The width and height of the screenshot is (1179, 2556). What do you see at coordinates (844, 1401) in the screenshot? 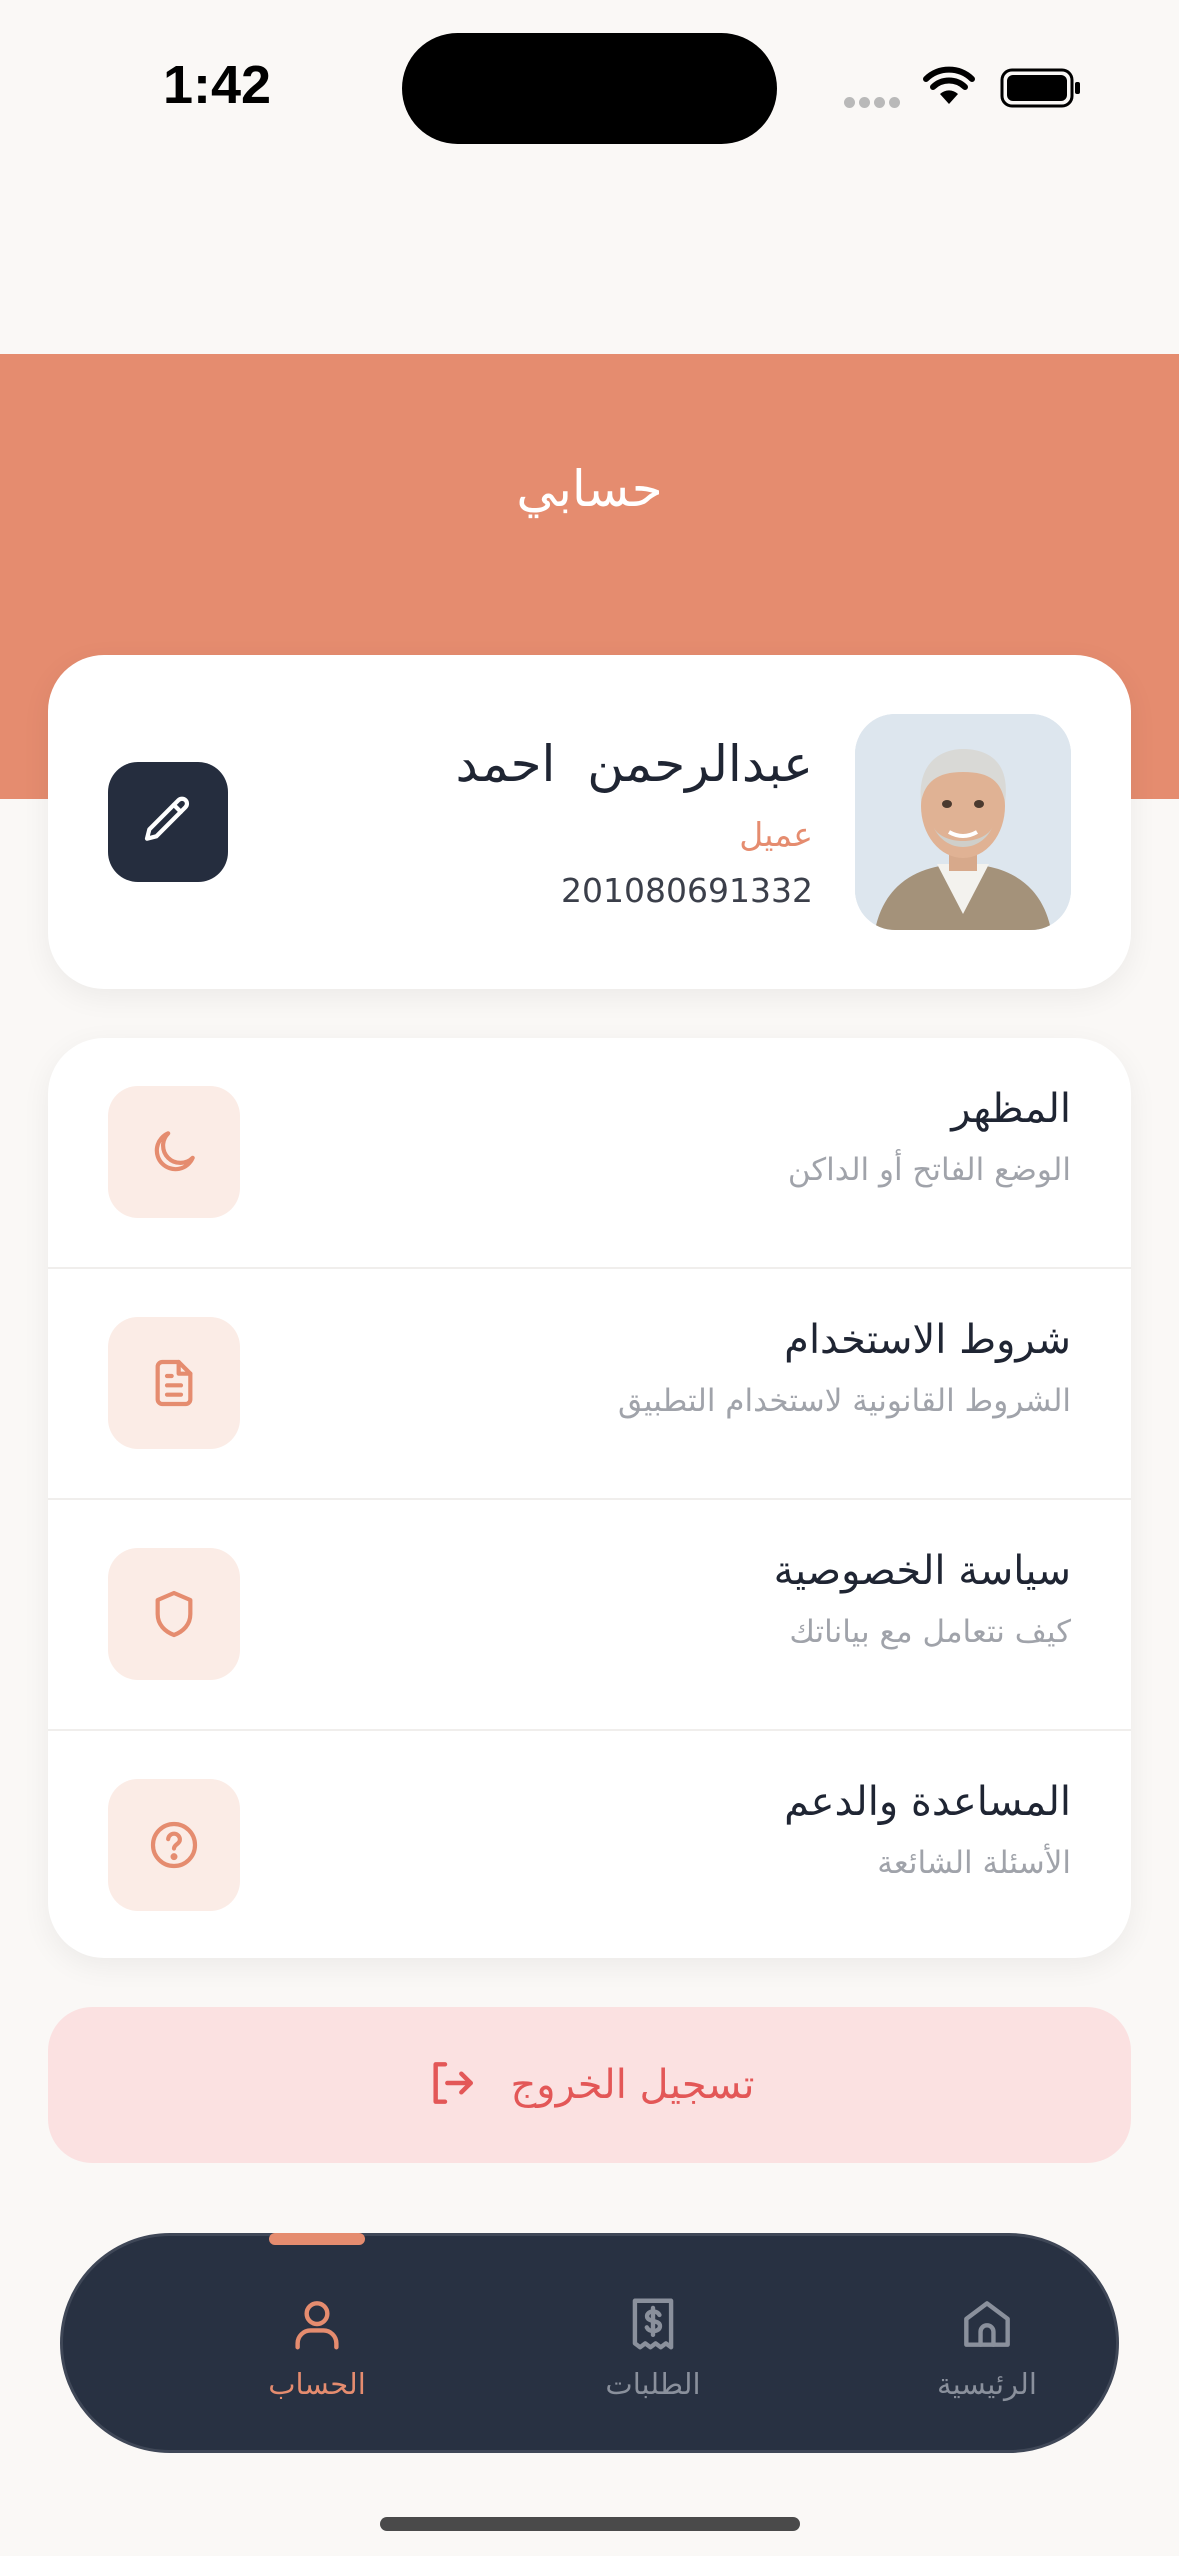
I see `settings-item-subtitle: الشروط القانونية لاستخدام التطبيق` at bounding box center [844, 1401].